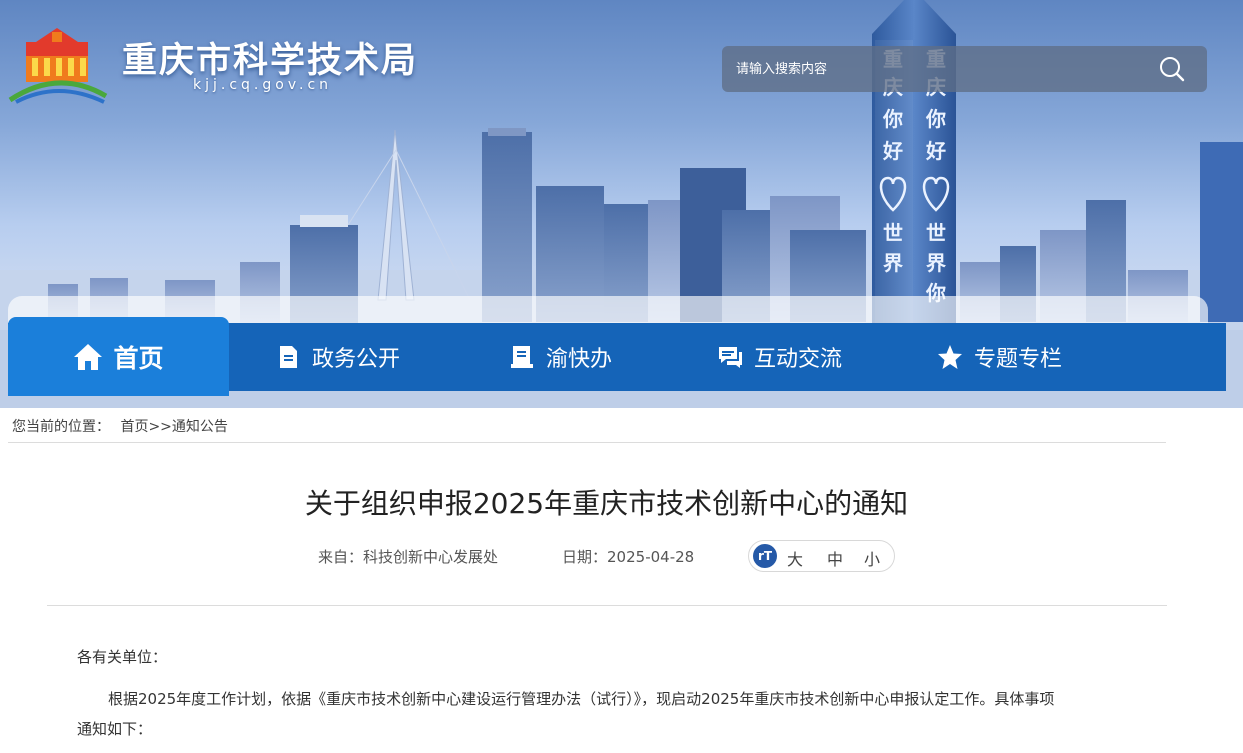 The height and width of the screenshot is (753, 1243). What do you see at coordinates (138, 358) in the screenshot?
I see `nav-label: 首页` at bounding box center [138, 358].